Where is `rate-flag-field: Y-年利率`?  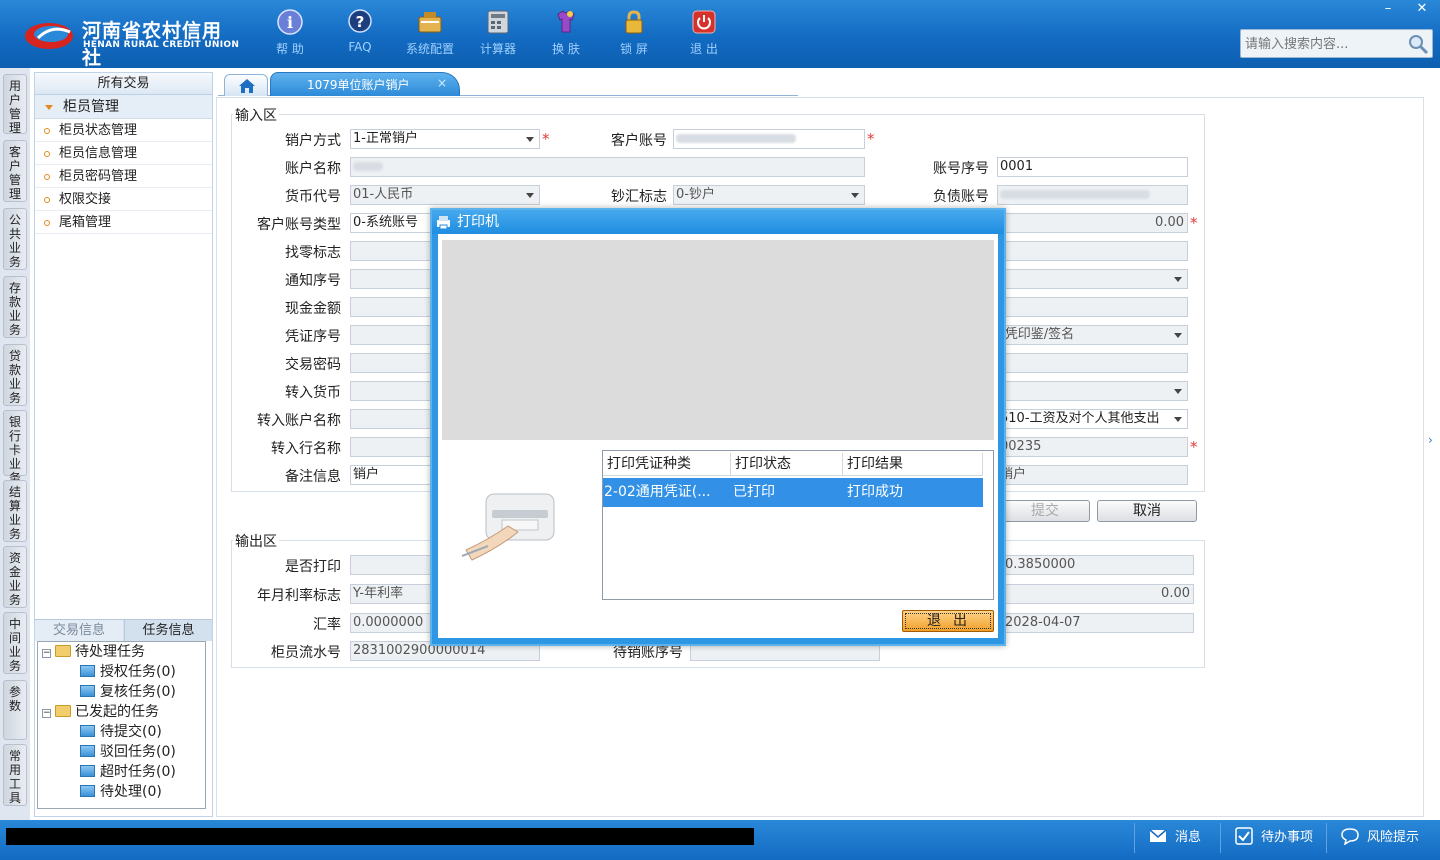 rate-flag-field: Y-年利率 is located at coordinates (395, 594).